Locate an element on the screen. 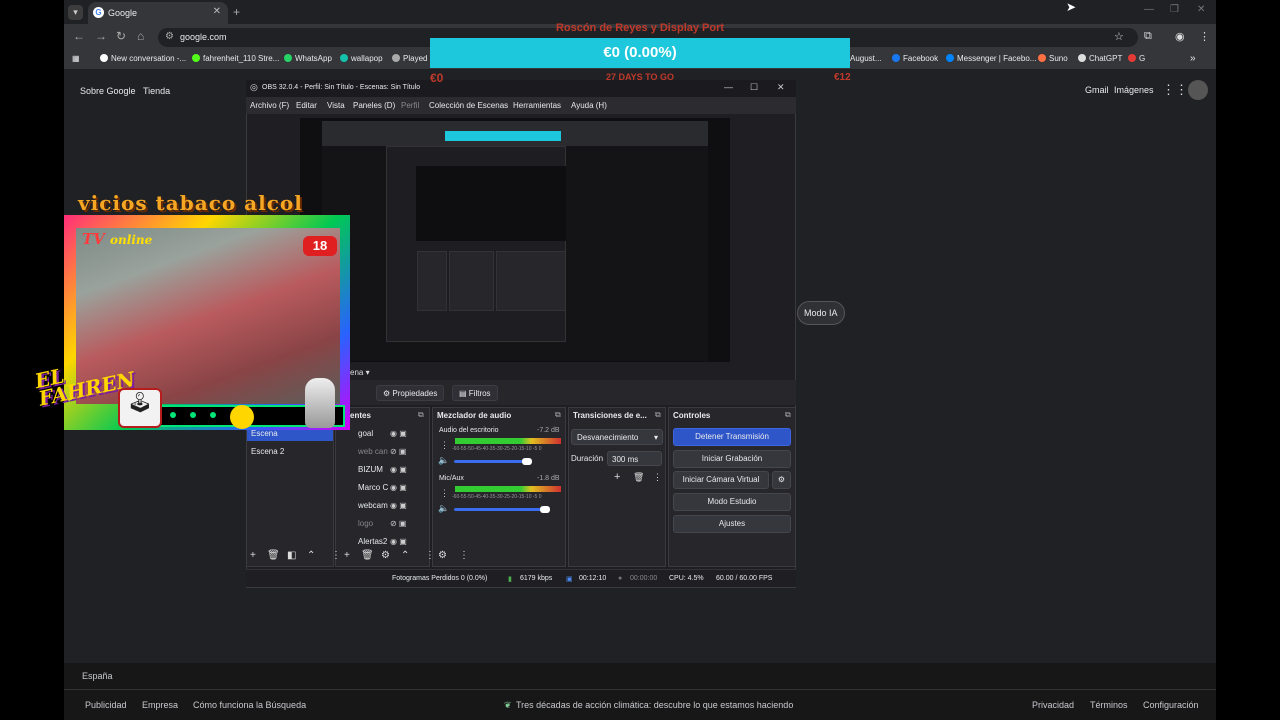  source-remove-icon: 🗑 is located at coordinates (367, 555).